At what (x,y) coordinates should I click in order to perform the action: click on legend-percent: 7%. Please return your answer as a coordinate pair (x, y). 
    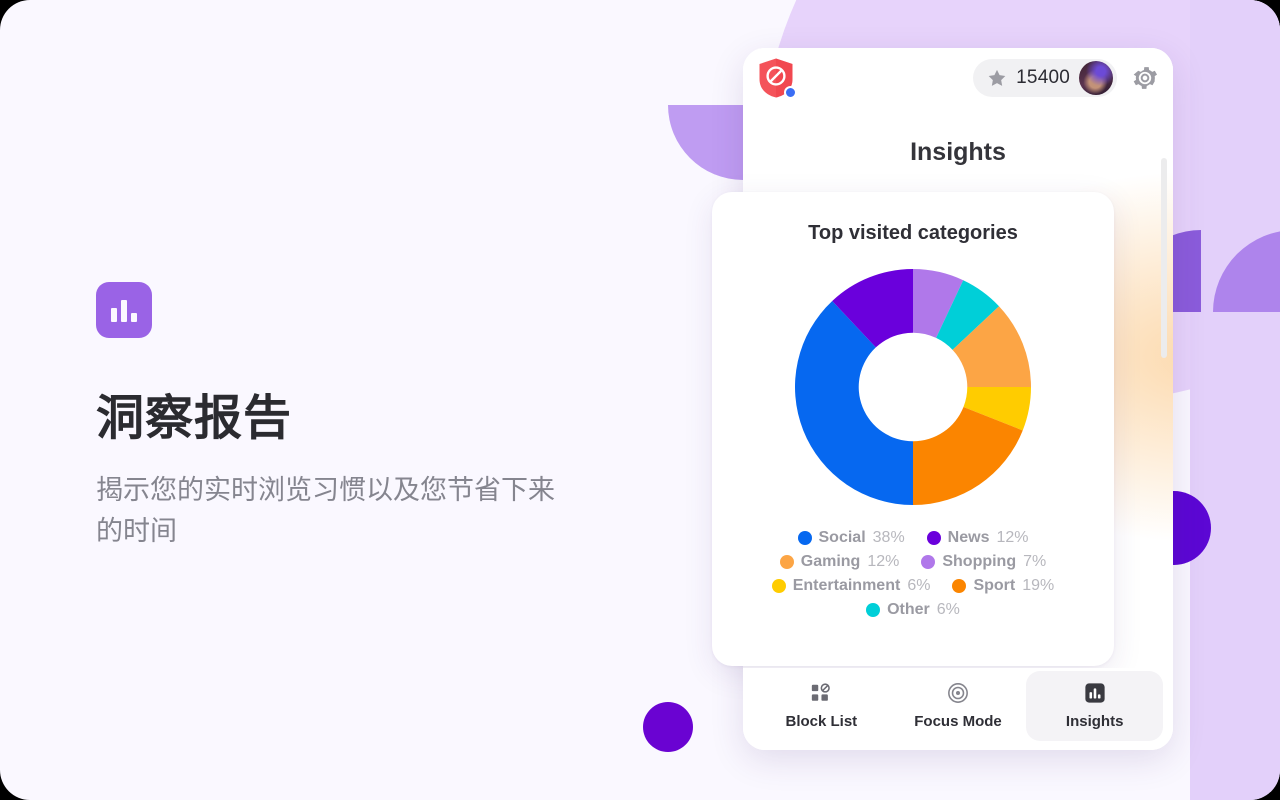
    Looking at the image, I should click on (1035, 561).